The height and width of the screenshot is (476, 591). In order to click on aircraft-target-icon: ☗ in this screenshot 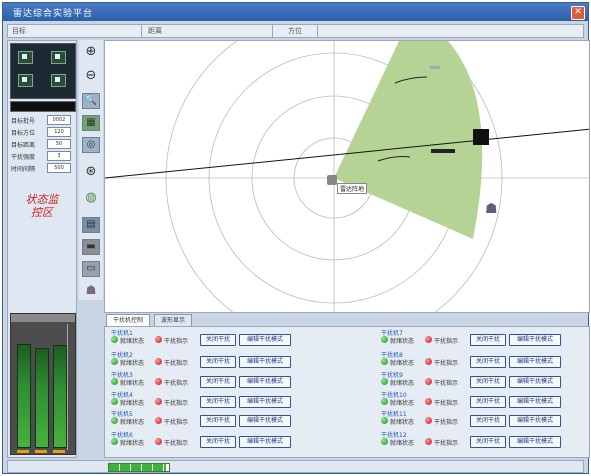, I will do `click(495, 209)`.